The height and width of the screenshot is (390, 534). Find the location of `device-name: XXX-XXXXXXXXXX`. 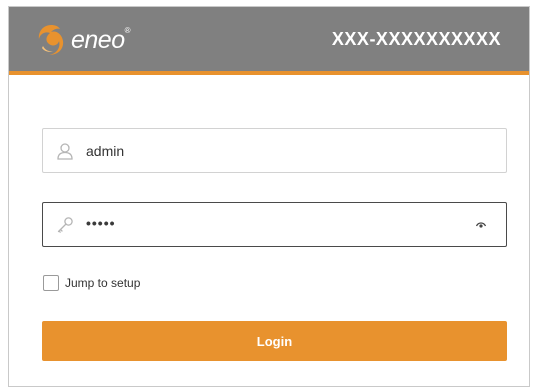

device-name: XXX-XXXXXXXXXX is located at coordinates (416, 39).